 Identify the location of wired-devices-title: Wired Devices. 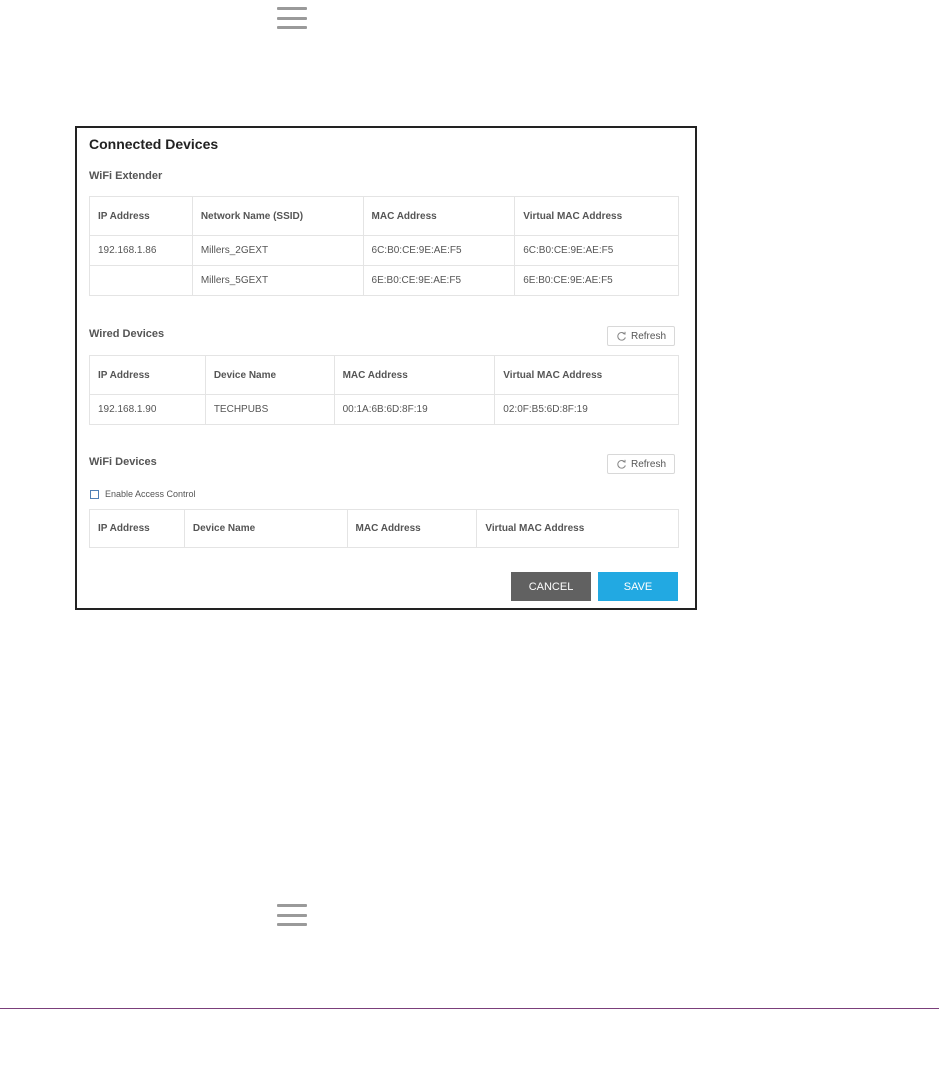
(127, 334).